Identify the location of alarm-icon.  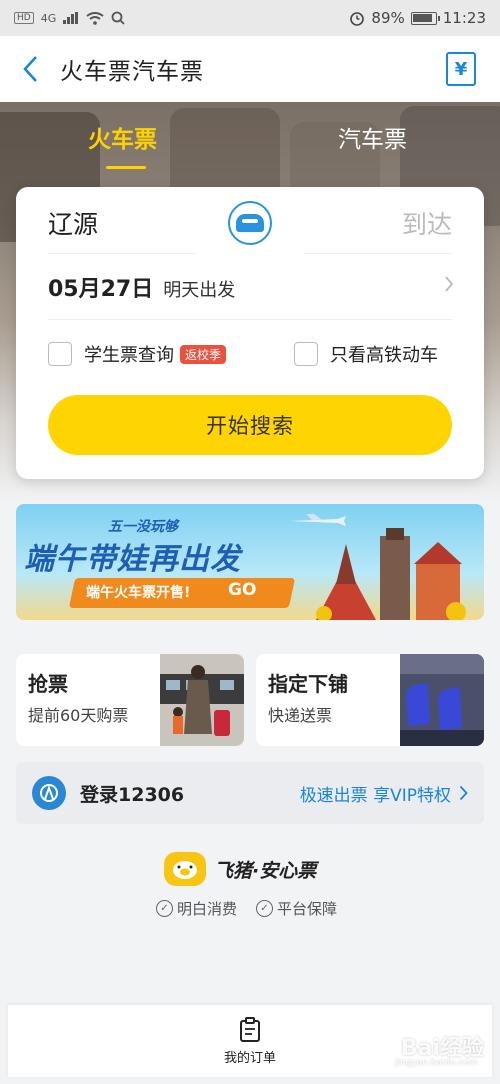
(357, 19).